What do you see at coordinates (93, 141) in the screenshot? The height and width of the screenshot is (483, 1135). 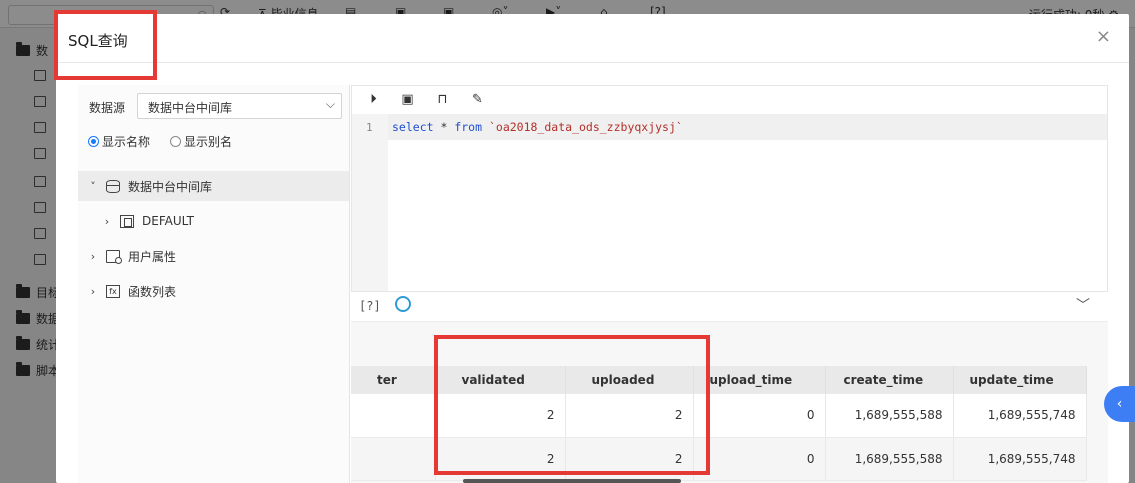 I see `radio-checked-icon` at bounding box center [93, 141].